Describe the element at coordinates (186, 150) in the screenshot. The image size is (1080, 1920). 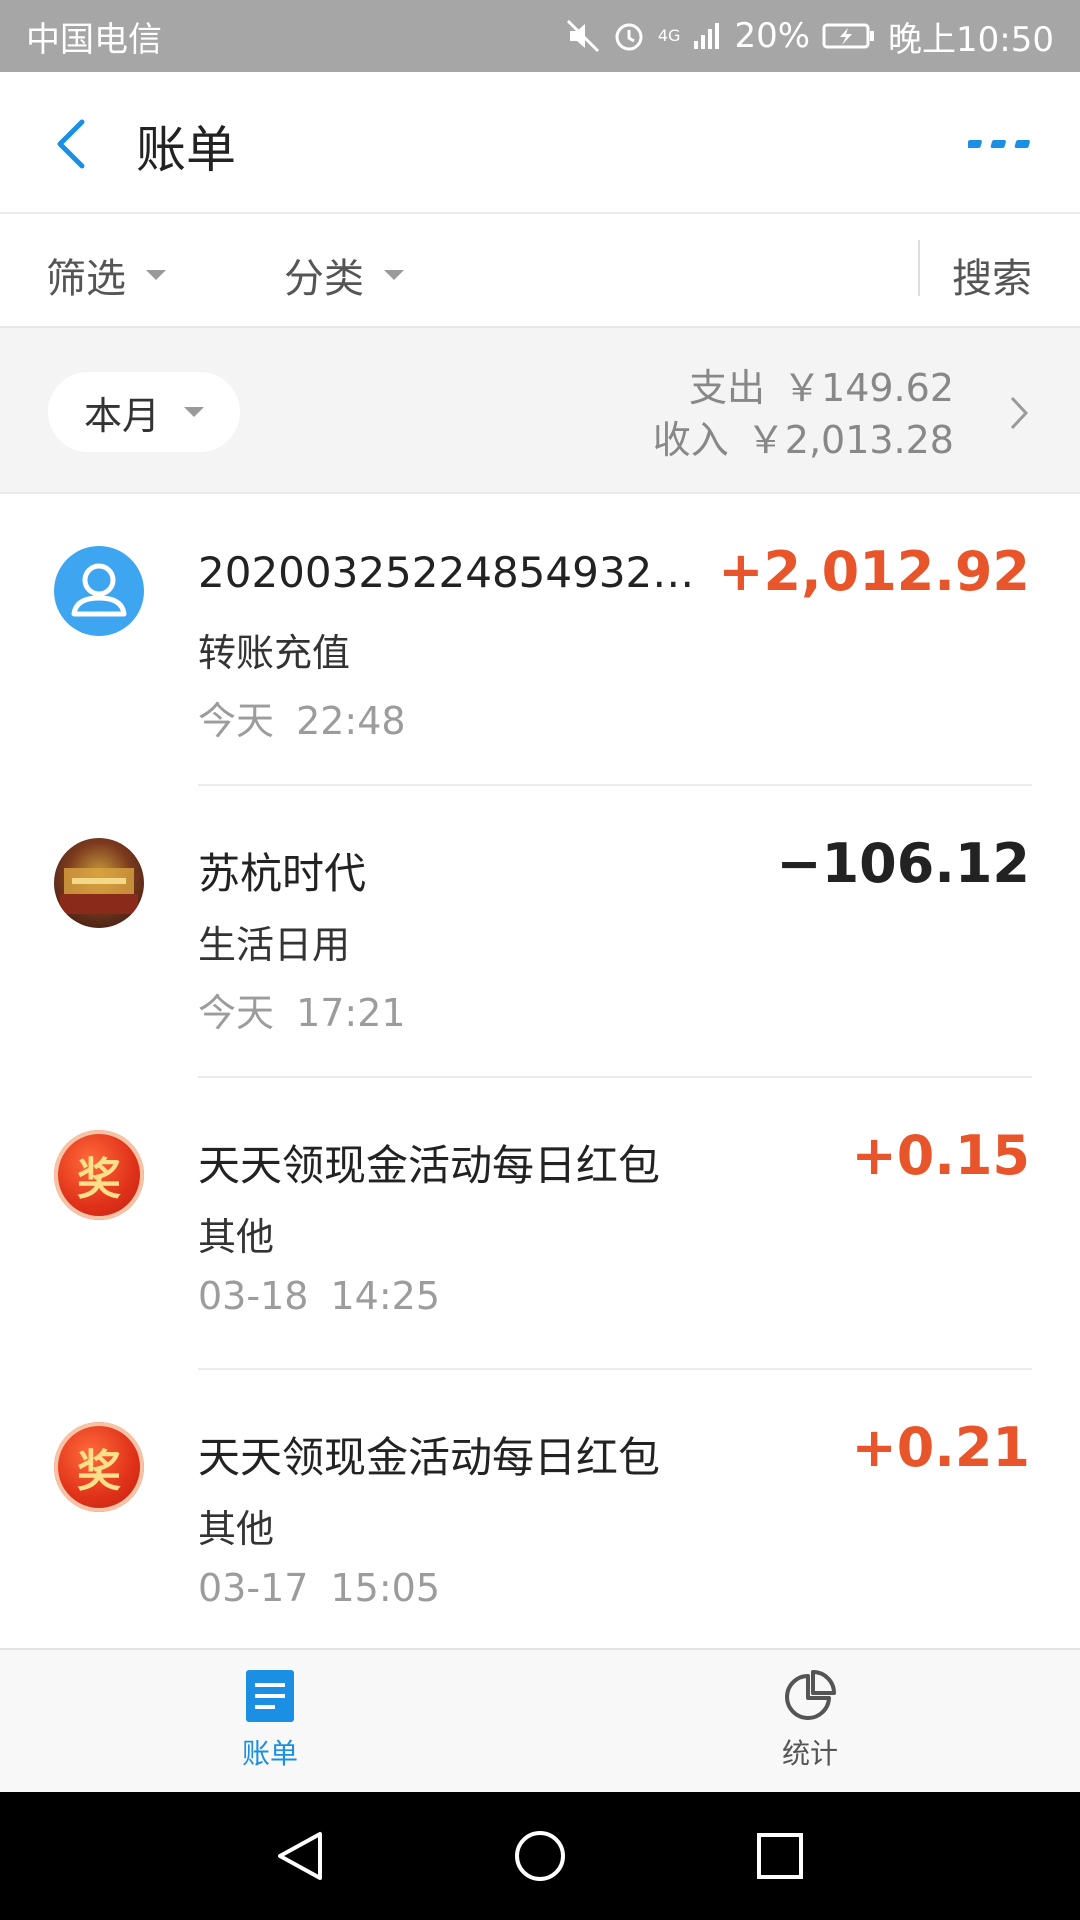
I see `page-title: 账单` at that location.